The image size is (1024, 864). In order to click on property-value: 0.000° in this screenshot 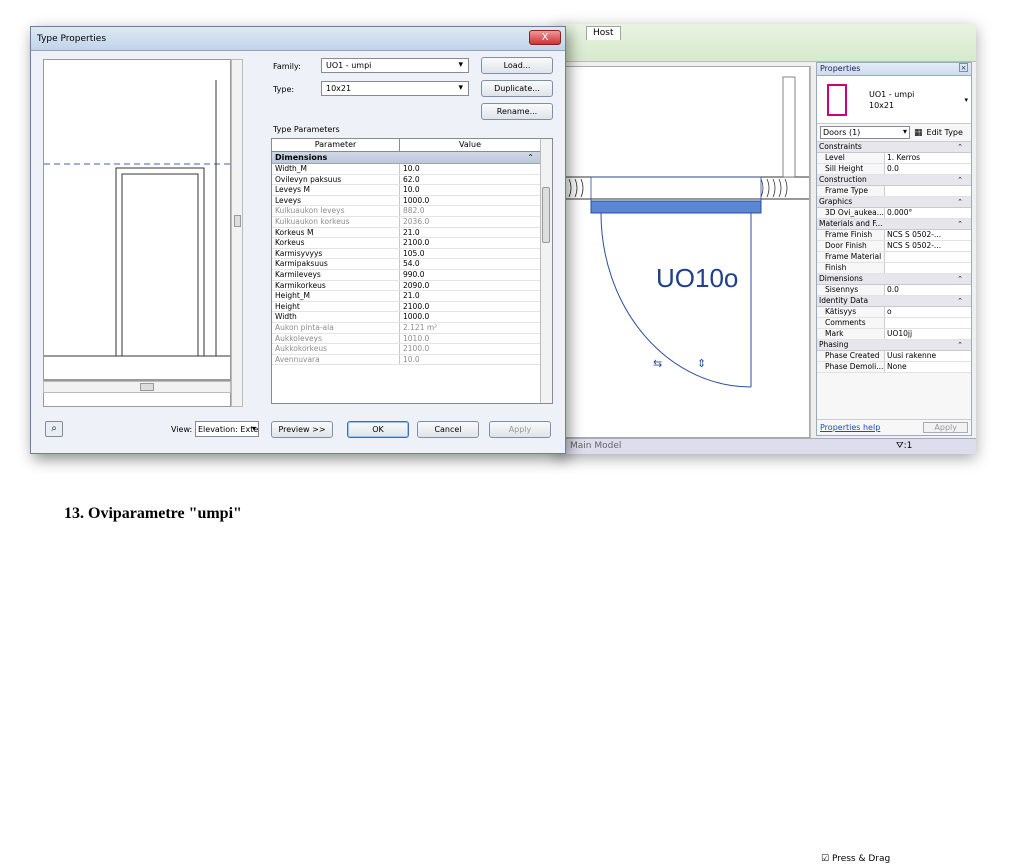, I will do `click(928, 213)`.